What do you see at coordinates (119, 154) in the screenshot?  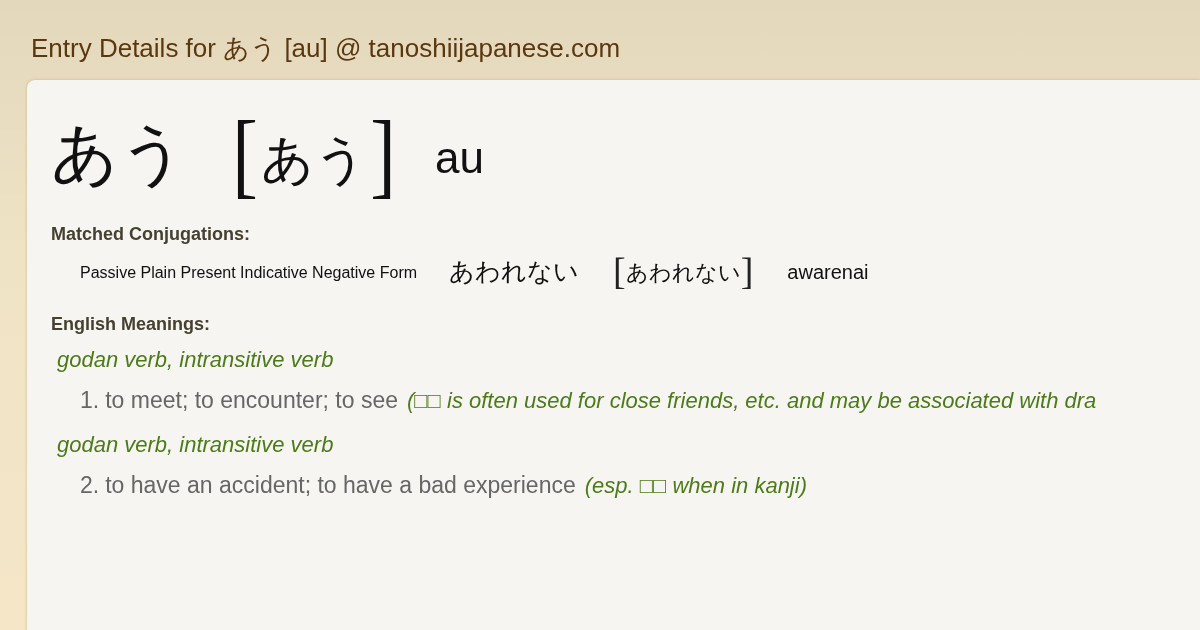 I see `headword: あう` at bounding box center [119, 154].